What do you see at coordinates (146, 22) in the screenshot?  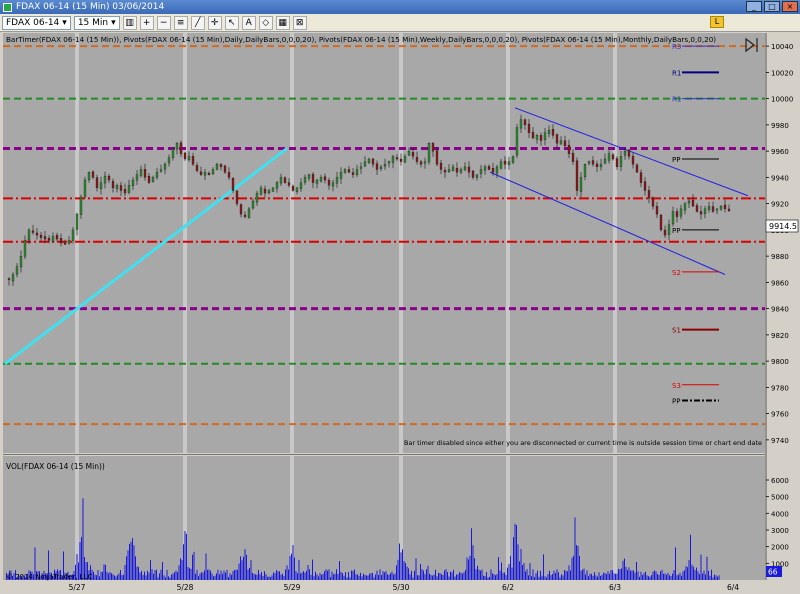 I see `zoom-in-icon: +` at bounding box center [146, 22].